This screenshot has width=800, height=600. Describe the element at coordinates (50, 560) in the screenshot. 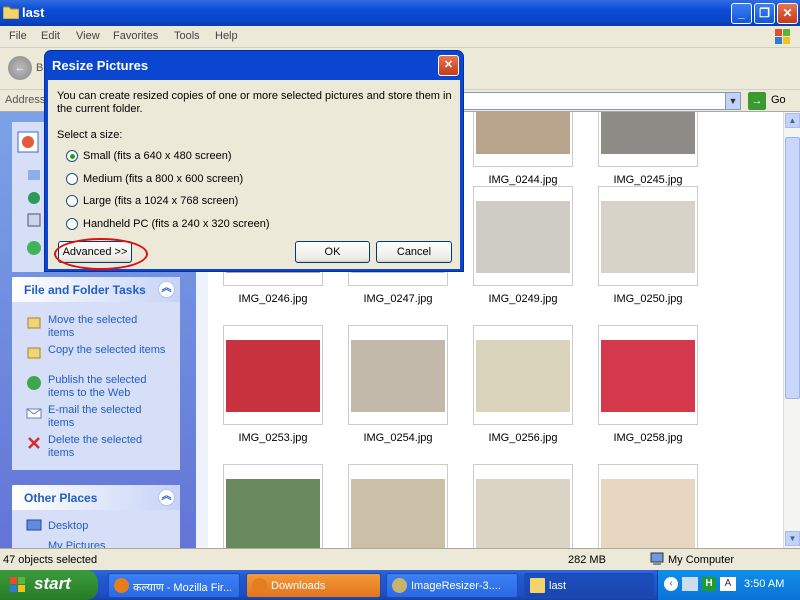

I see `status-selected: 47 objects selected` at that location.